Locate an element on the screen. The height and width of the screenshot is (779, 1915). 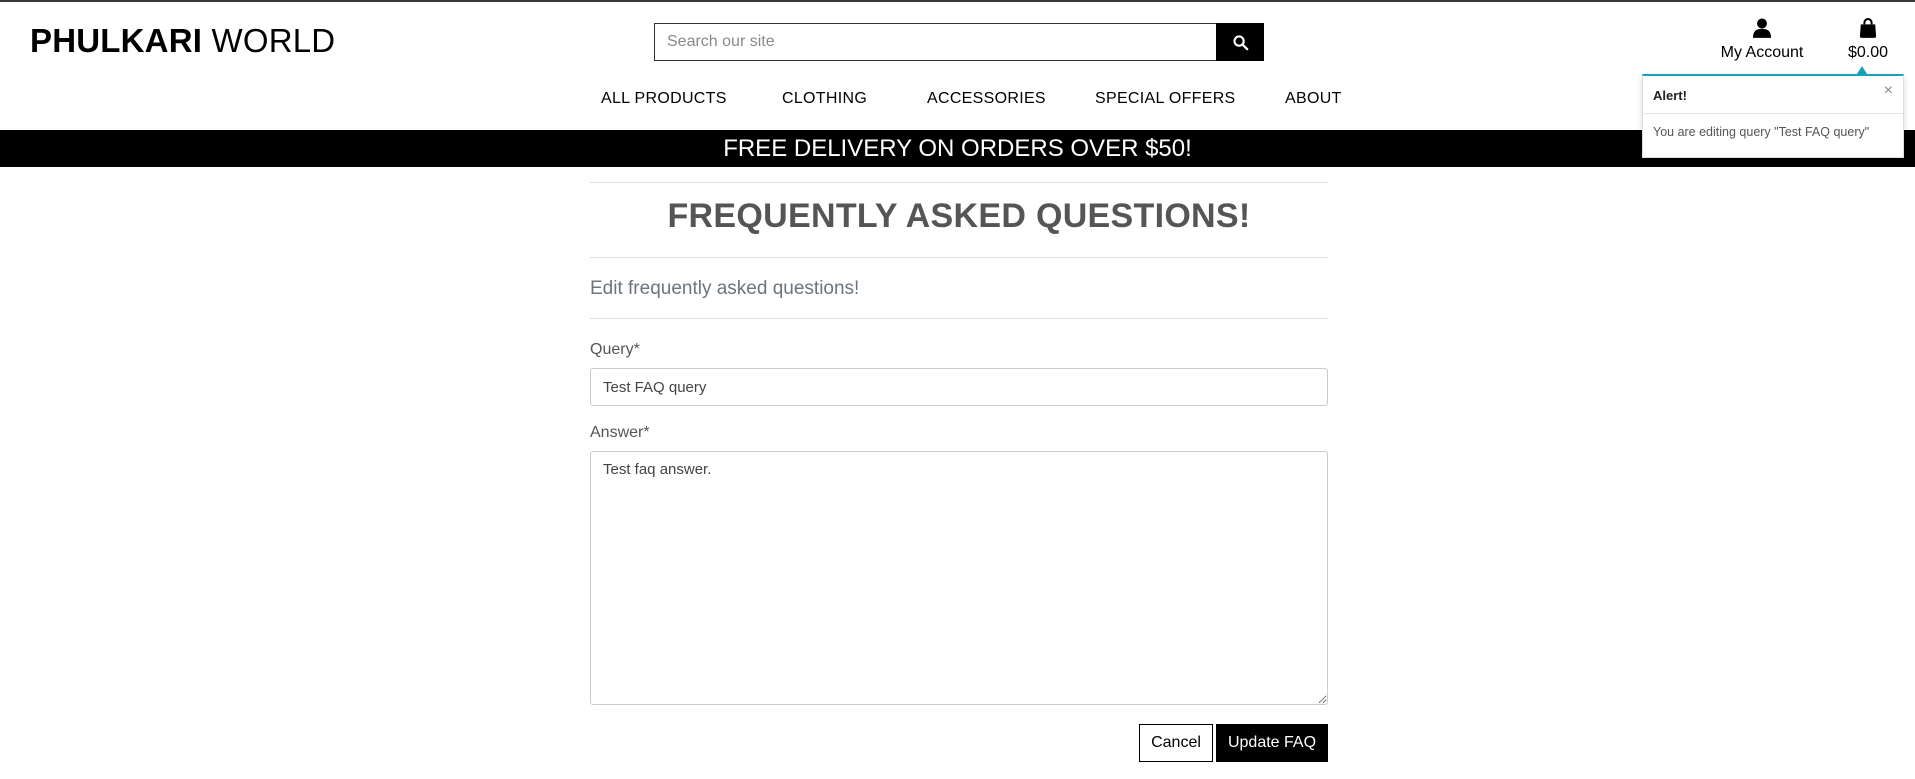
search-button is located at coordinates (1240, 42).